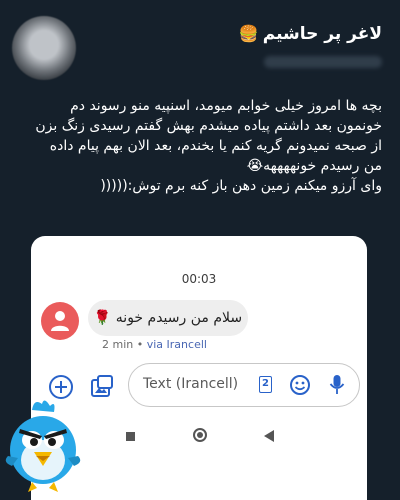  I want to click on burger-emoji: 🍔, so click(248, 33).